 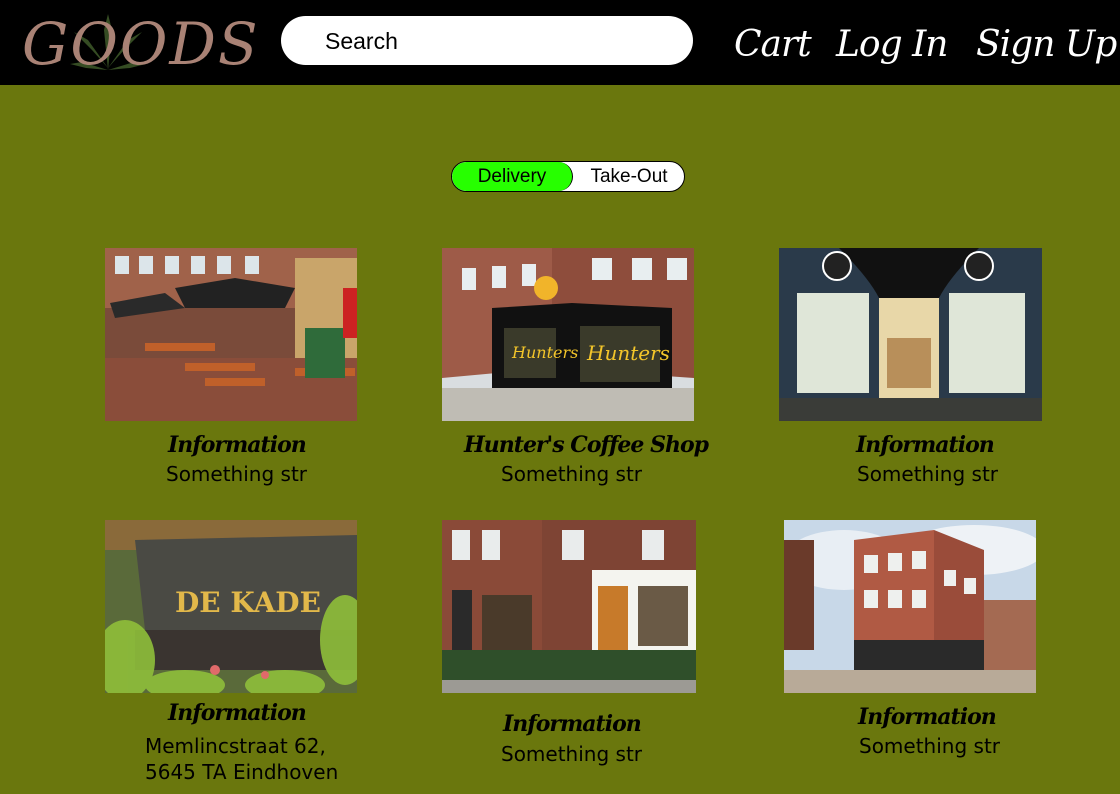 What do you see at coordinates (487, 40) in the screenshot?
I see `search-bar: Search` at bounding box center [487, 40].